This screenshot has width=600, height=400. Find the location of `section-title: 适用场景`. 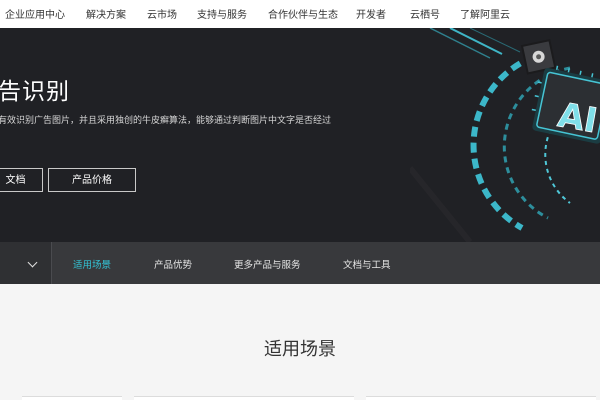

section-title: 适用场景 is located at coordinates (300, 349).